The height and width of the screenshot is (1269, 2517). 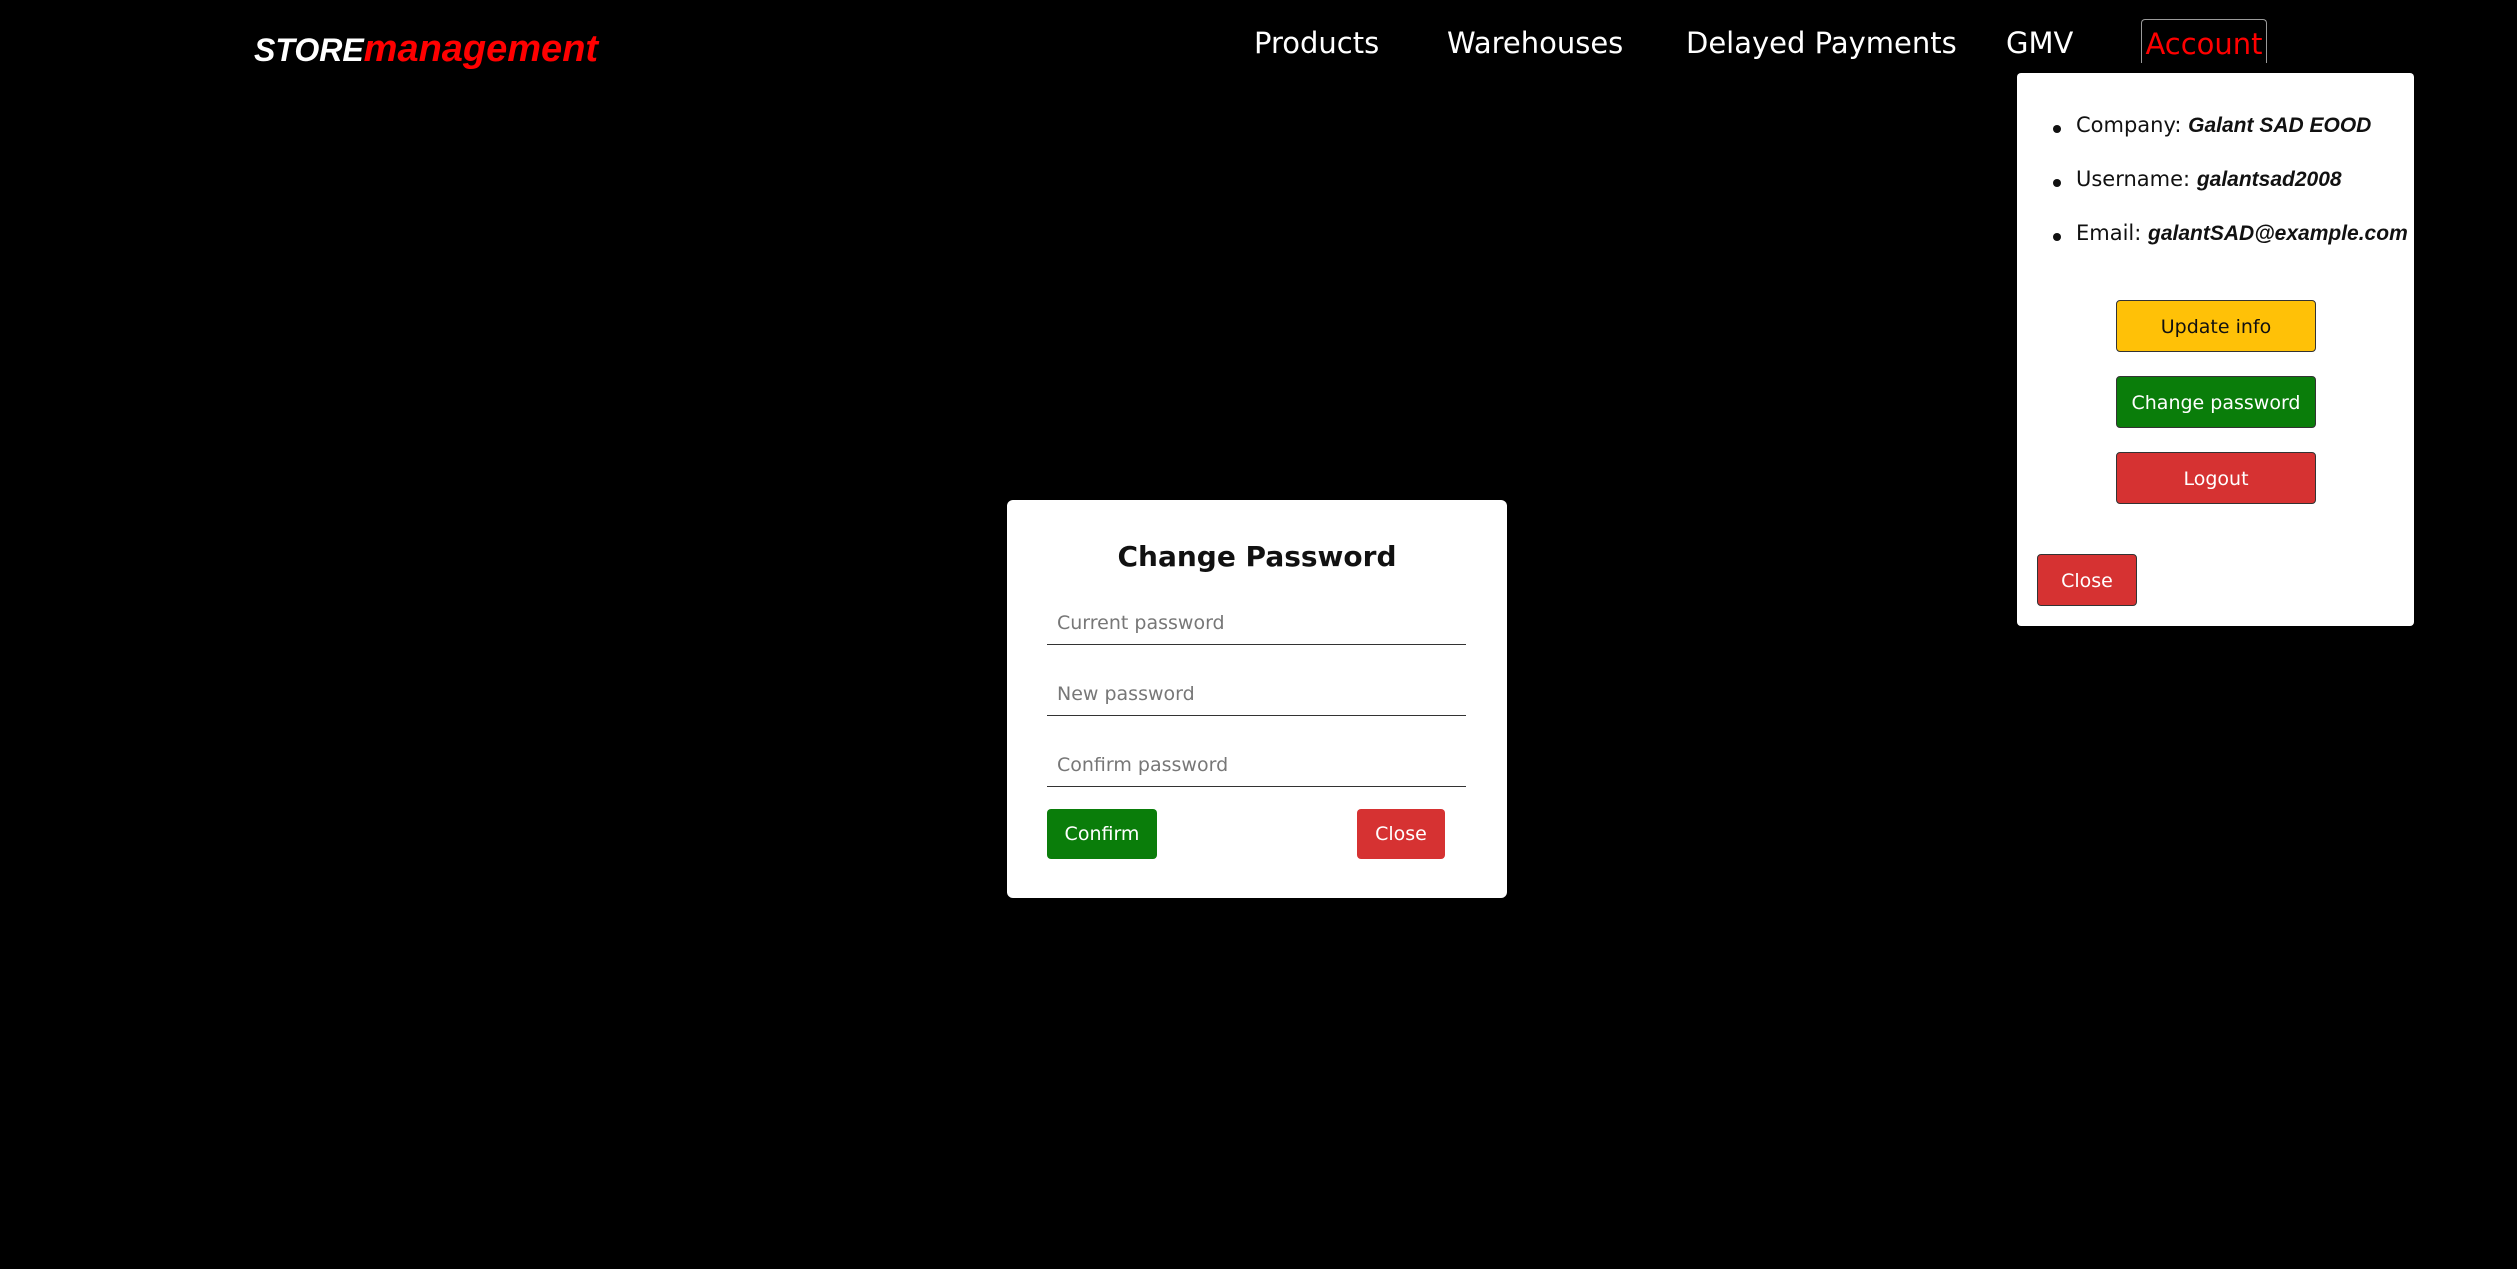 I want to click on nav-account: Account, so click(x=2204, y=41).